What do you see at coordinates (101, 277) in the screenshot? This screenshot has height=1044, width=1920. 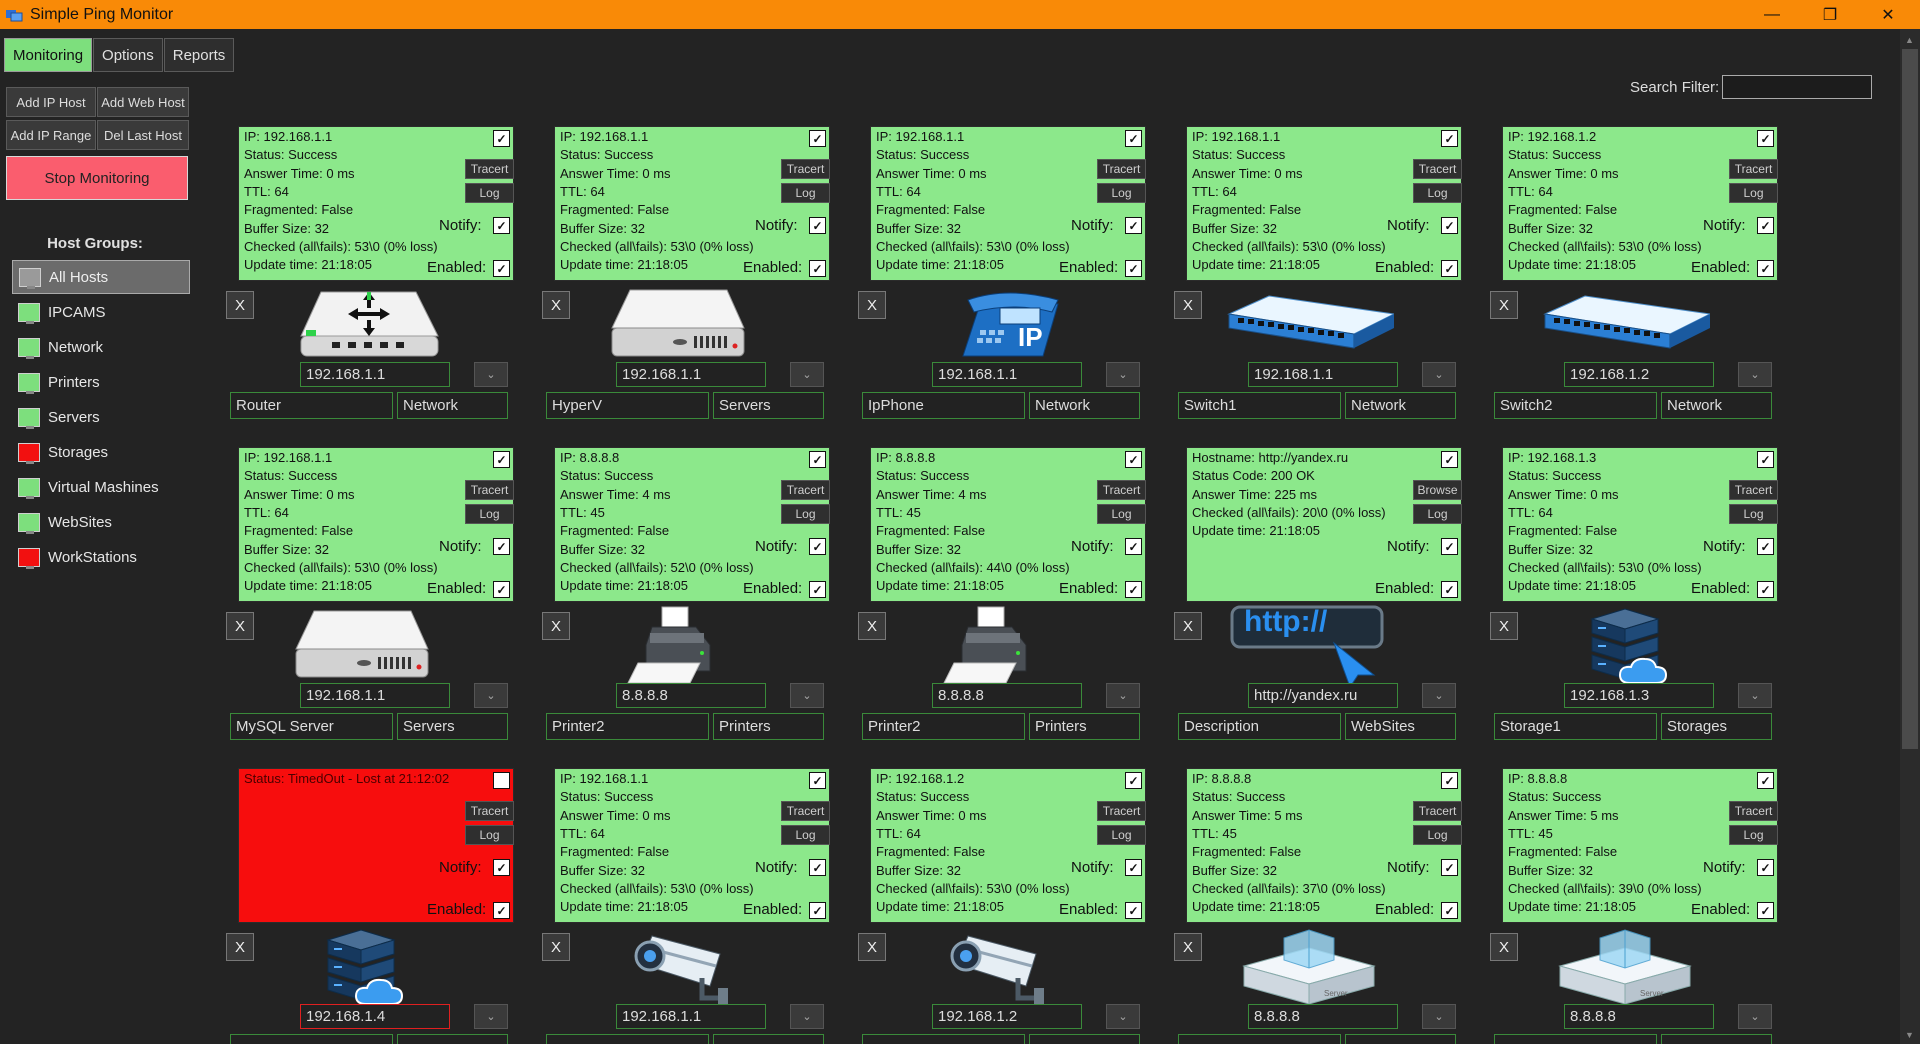 I see `host-group-item: All Hosts` at bounding box center [101, 277].